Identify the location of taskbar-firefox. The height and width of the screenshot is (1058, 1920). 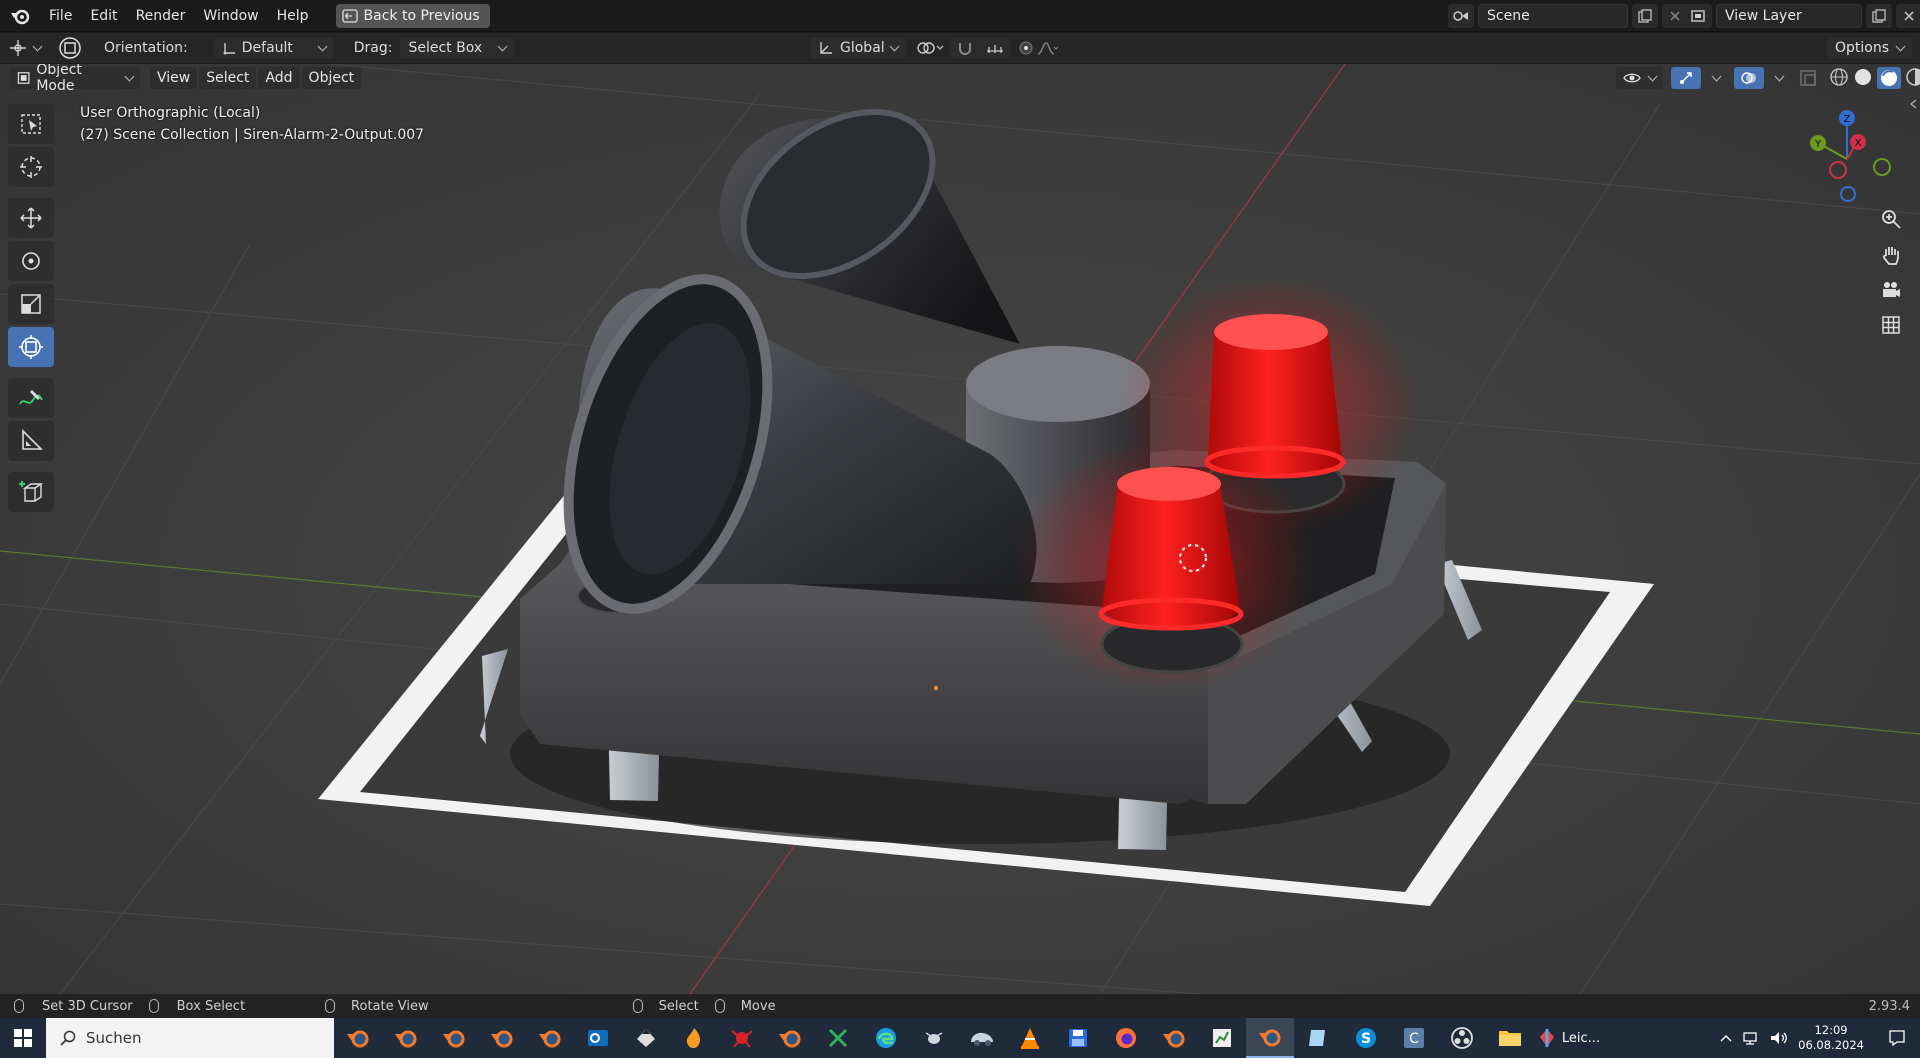
(1126, 1038).